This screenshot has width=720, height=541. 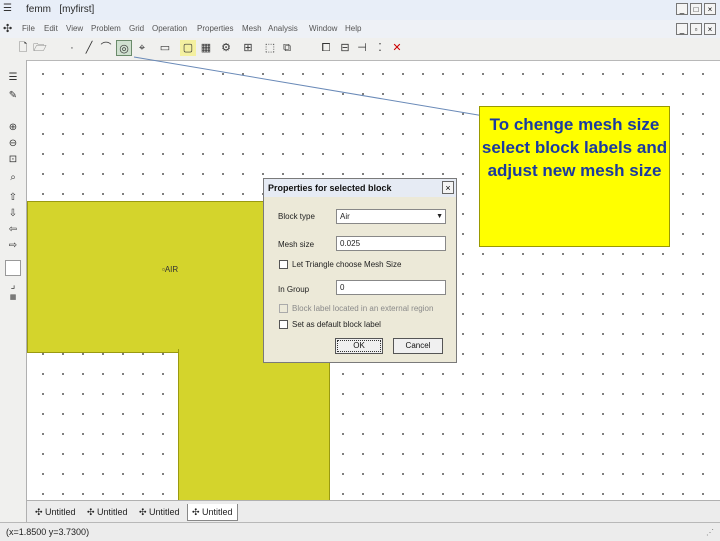 What do you see at coordinates (448, 187) in the screenshot?
I see `dialog-close-button: ×` at bounding box center [448, 187].